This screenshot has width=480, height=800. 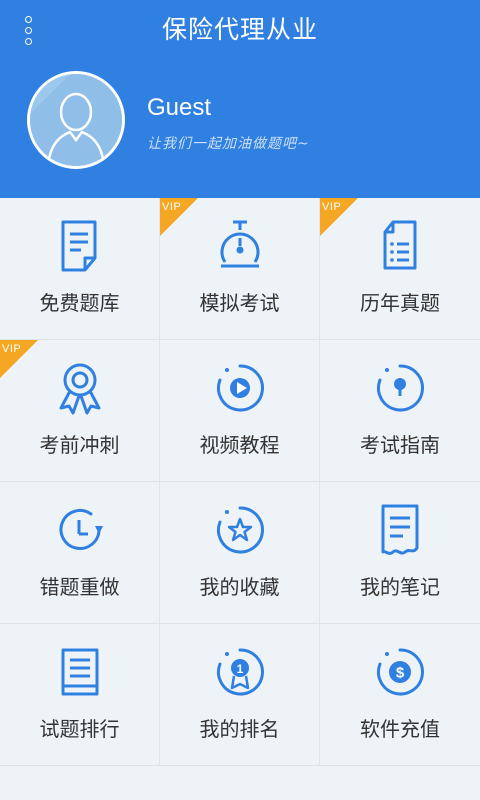 I want to click on grid-item-free-question-bank: 免费题库, so click(x=80, y=269).